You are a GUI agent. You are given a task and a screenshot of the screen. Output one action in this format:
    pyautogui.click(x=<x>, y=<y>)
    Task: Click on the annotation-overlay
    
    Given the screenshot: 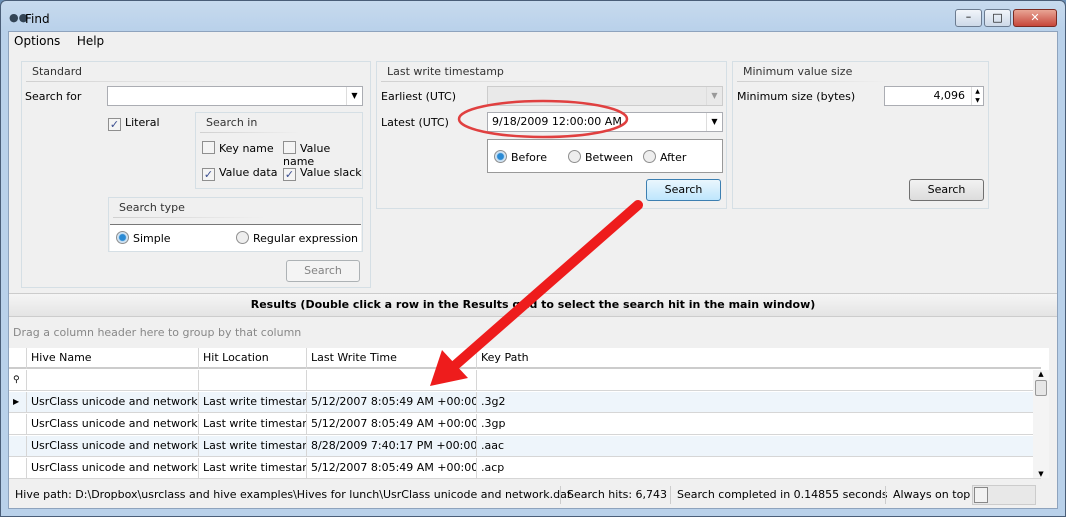 What is the action you would take?
    pyautogui.click(x=536, y=242)
    